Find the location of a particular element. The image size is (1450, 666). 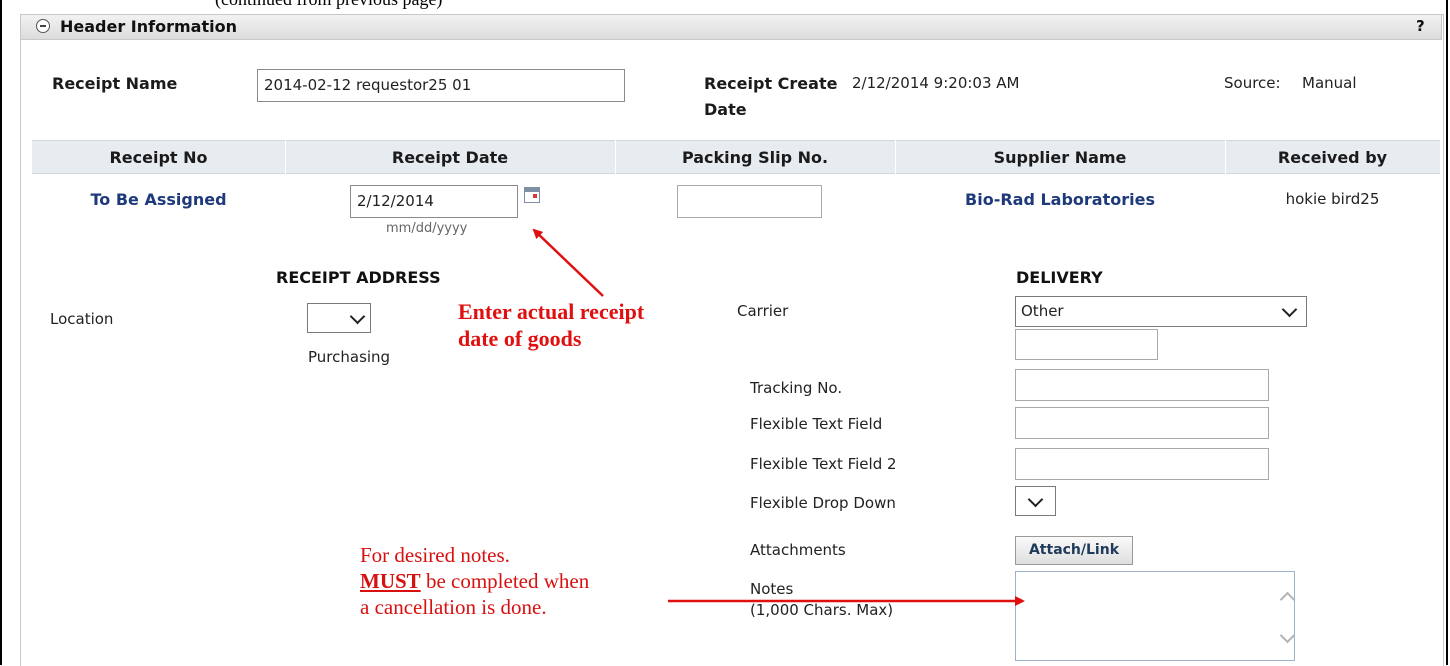

notes-annotation-line-2: MUST be completed when is located at coordinates (474, 581).